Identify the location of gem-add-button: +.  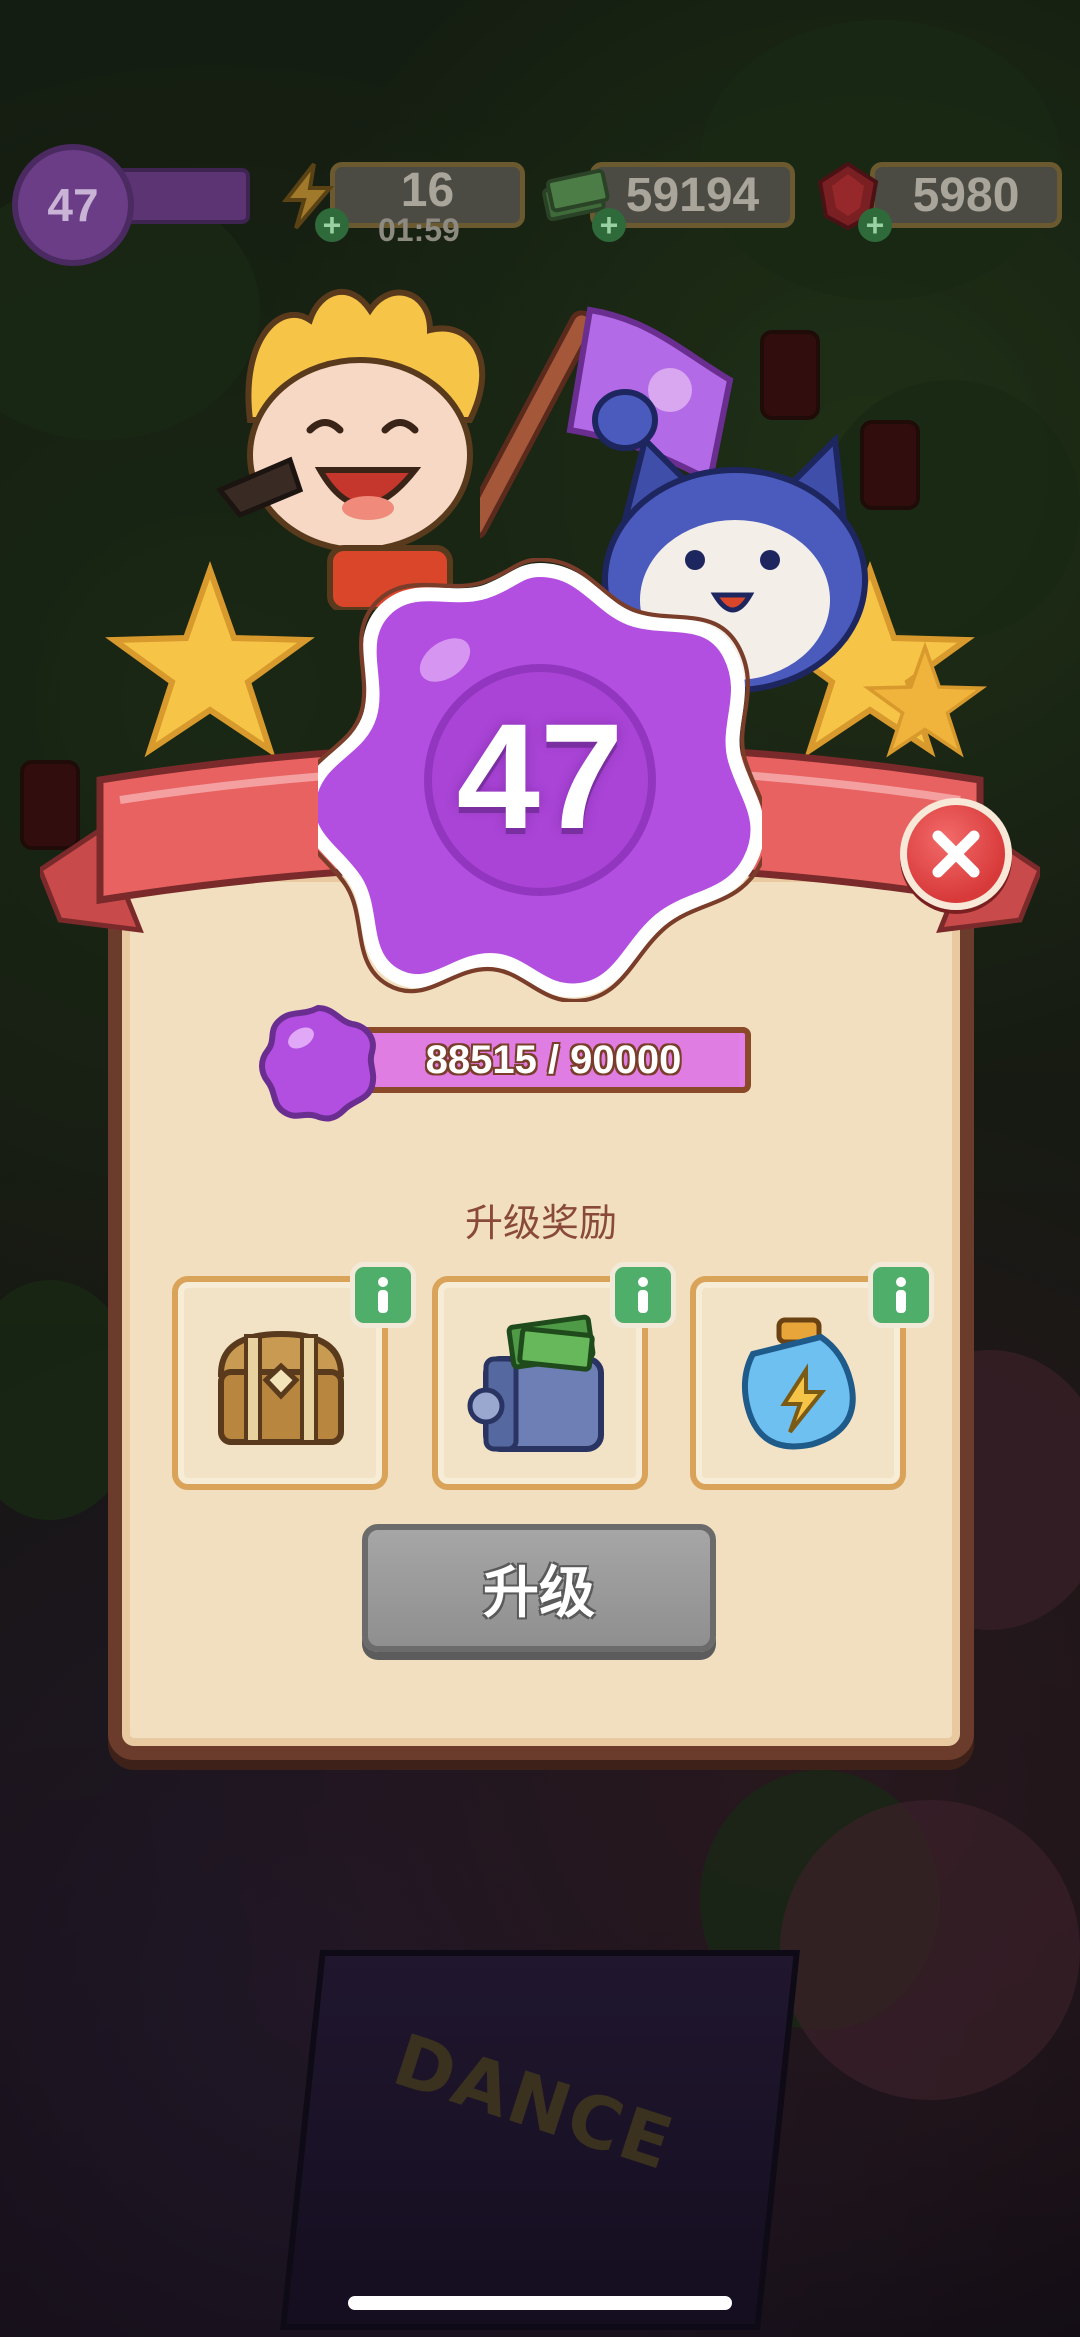
(875, 225).